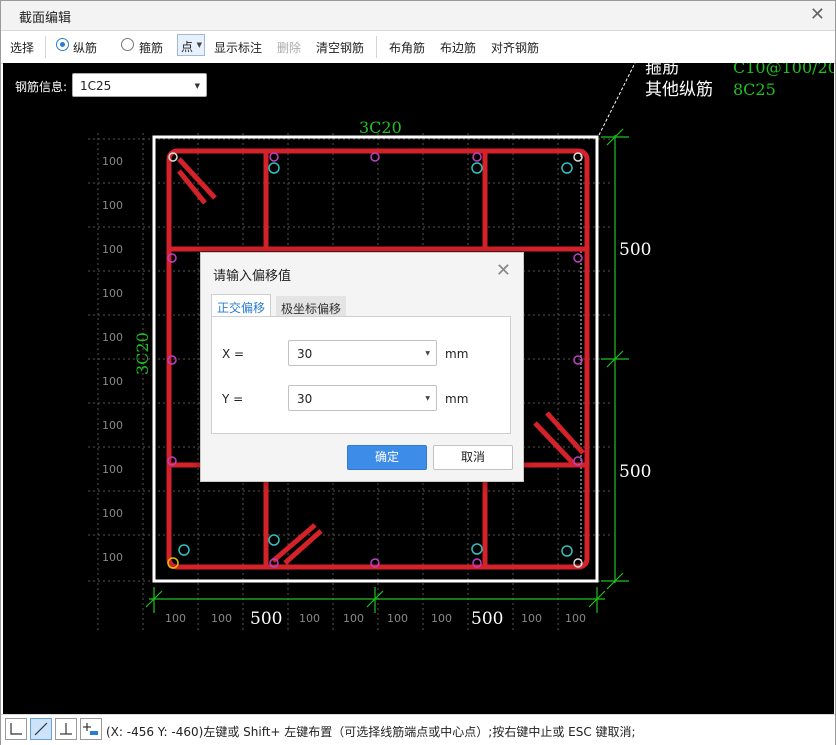  I want to click on dim-bottom-right: 500, so click(487, 619).